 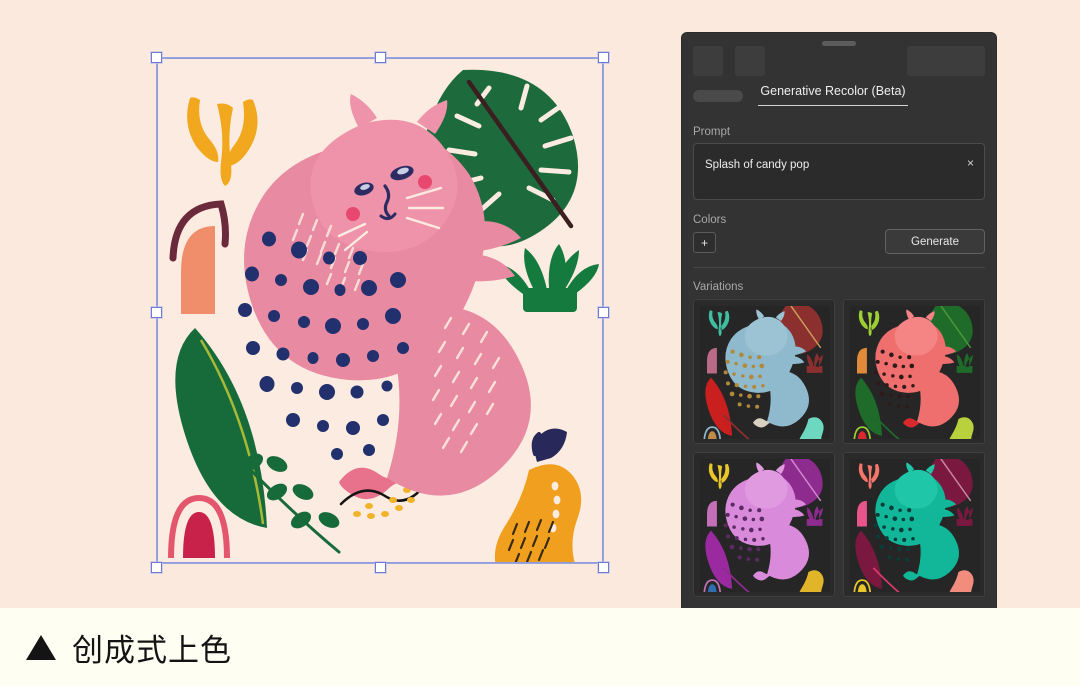 What do you see at coordinates (946, 61) in the screenshot?
I see `panel-toolbar-button-wide` at bounding box center [946, 61].